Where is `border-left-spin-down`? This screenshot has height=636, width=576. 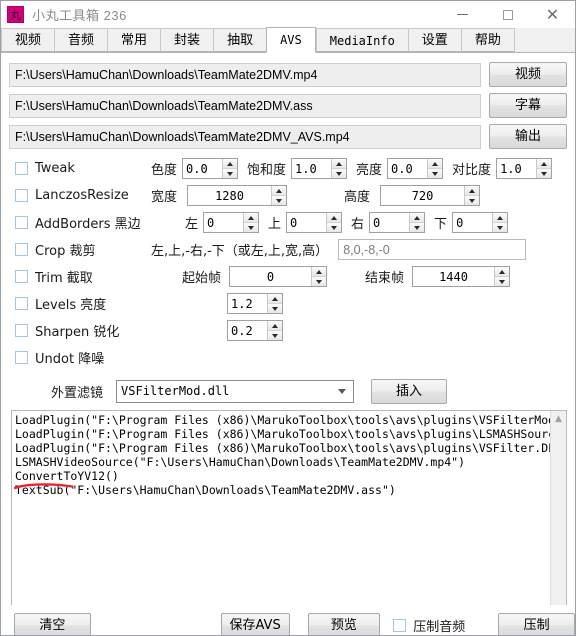 border-left-spin-down is located at coordinates (251, 227).